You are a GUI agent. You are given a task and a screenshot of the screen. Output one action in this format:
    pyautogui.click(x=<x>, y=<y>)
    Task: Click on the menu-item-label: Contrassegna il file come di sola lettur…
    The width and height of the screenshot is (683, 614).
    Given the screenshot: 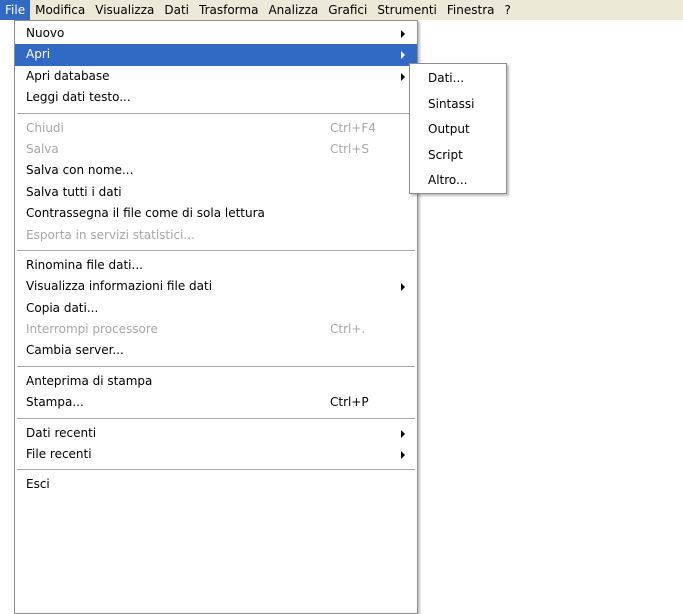 What is the action you would take?
    pyautogui.click(x=145, y=213)
    